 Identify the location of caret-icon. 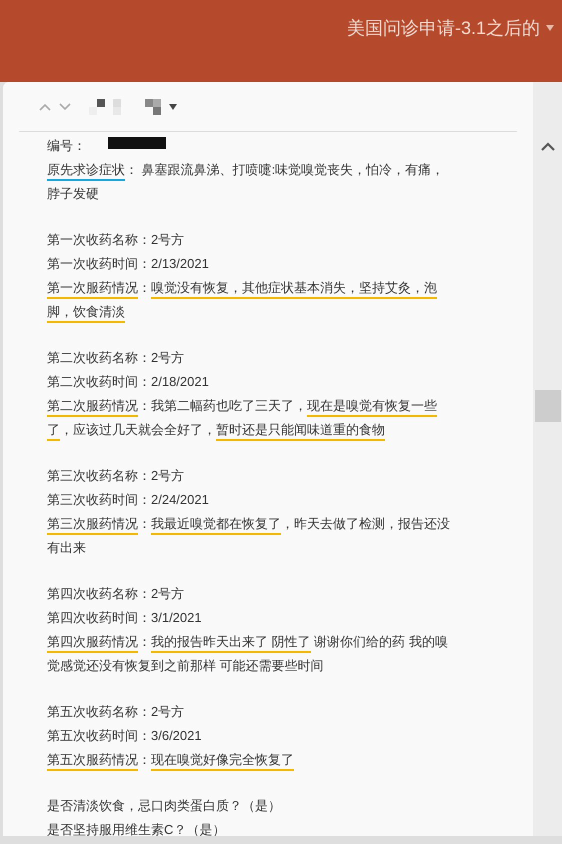
(173, 107).